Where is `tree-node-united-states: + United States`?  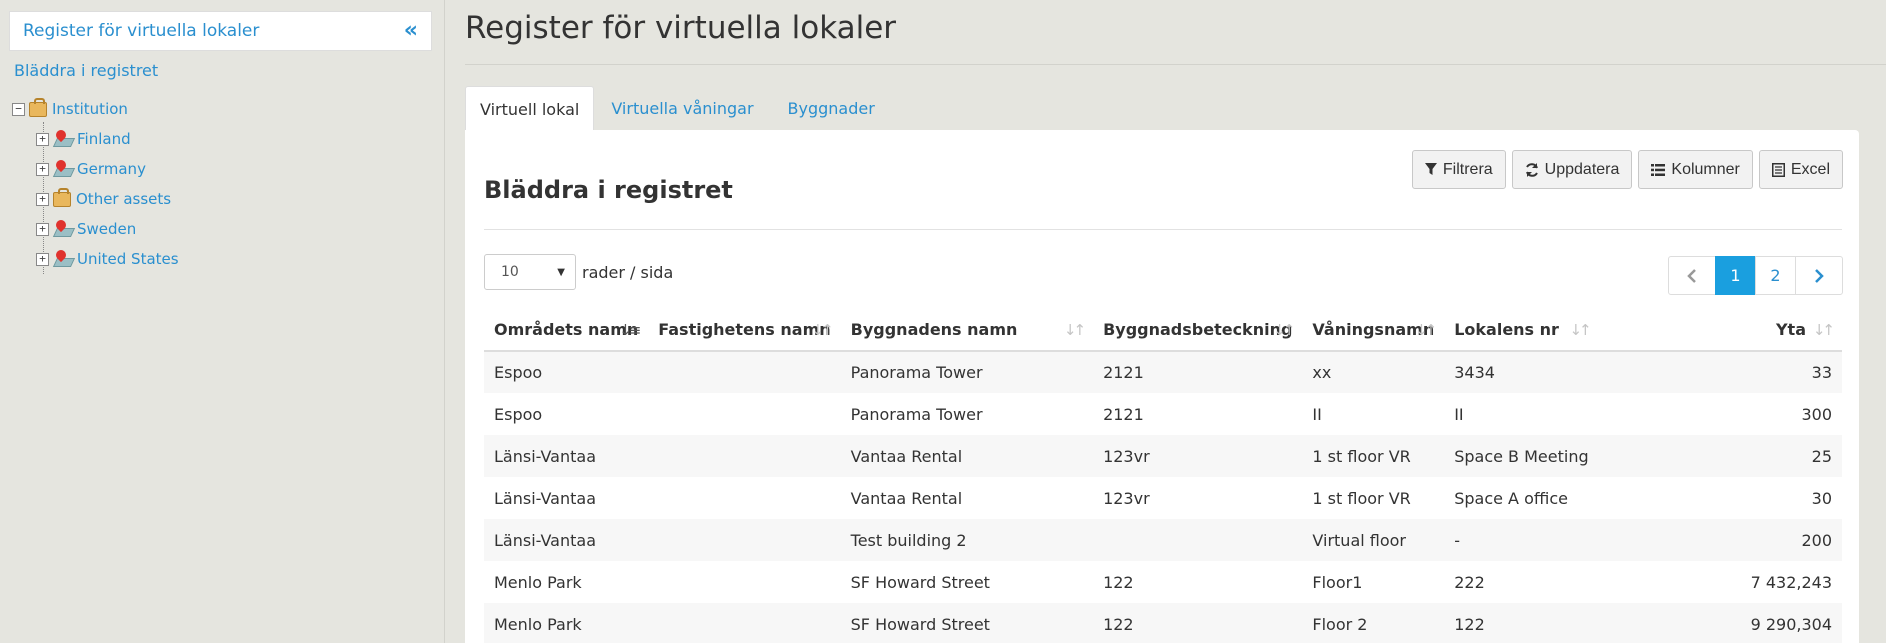
tree-node-united-states: + United States is located at coordinates (107, 259).